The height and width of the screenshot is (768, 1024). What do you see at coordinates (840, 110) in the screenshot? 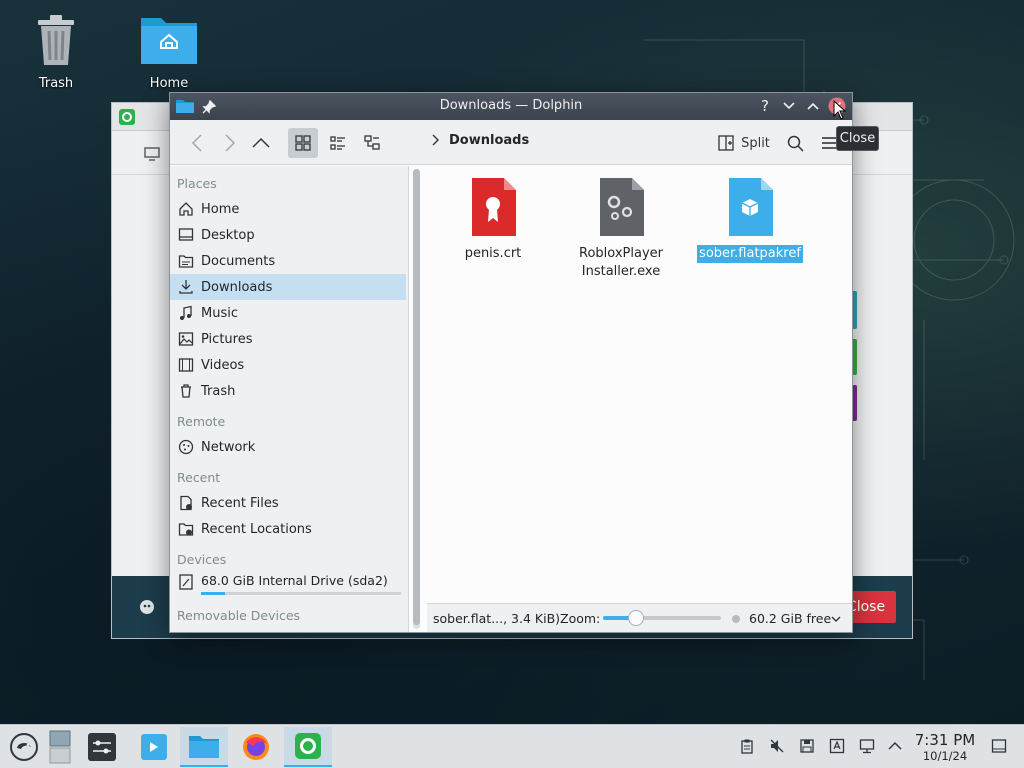
I see `mouse-cursor-icon` at bounding box center [840, 110].